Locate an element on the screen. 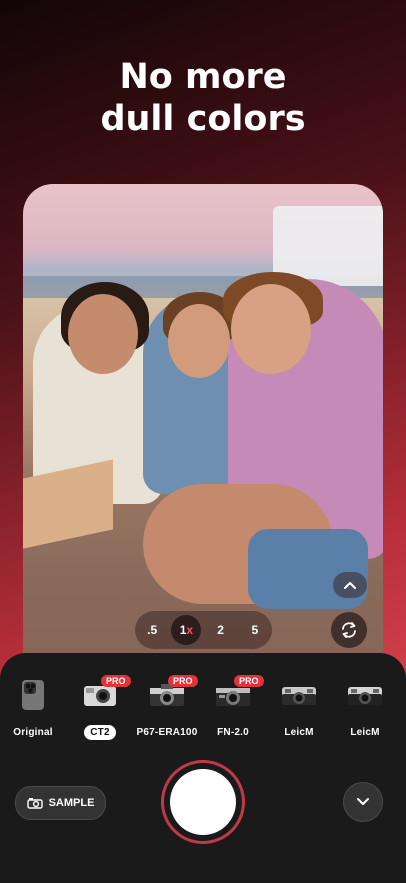 This screenshot has width=406, height=883. headline-line-1: No more is located at coordinates (203, 77).